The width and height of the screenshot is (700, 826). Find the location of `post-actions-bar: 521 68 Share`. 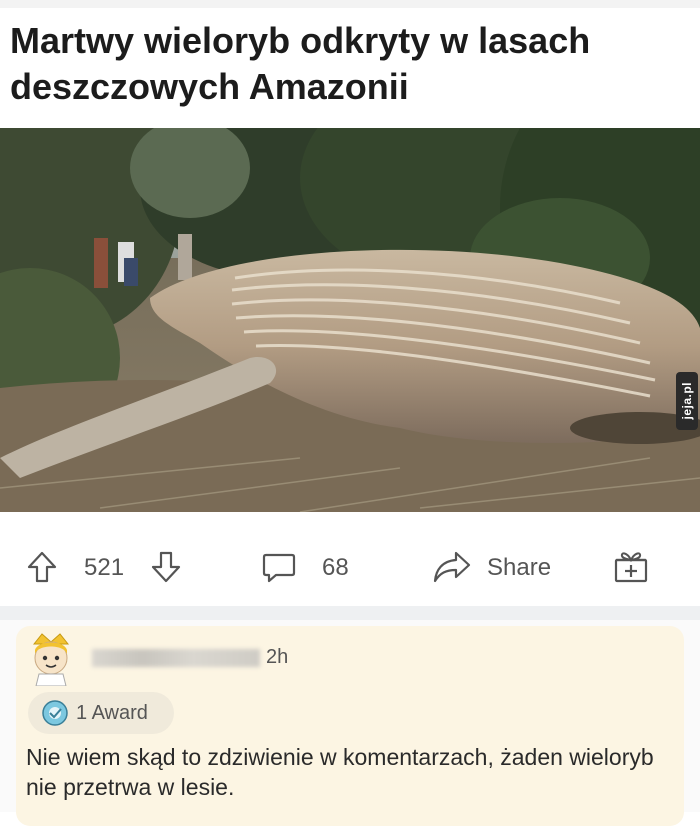

post-actions-bar: 521 68 Share is located at coordinates (350, 568).